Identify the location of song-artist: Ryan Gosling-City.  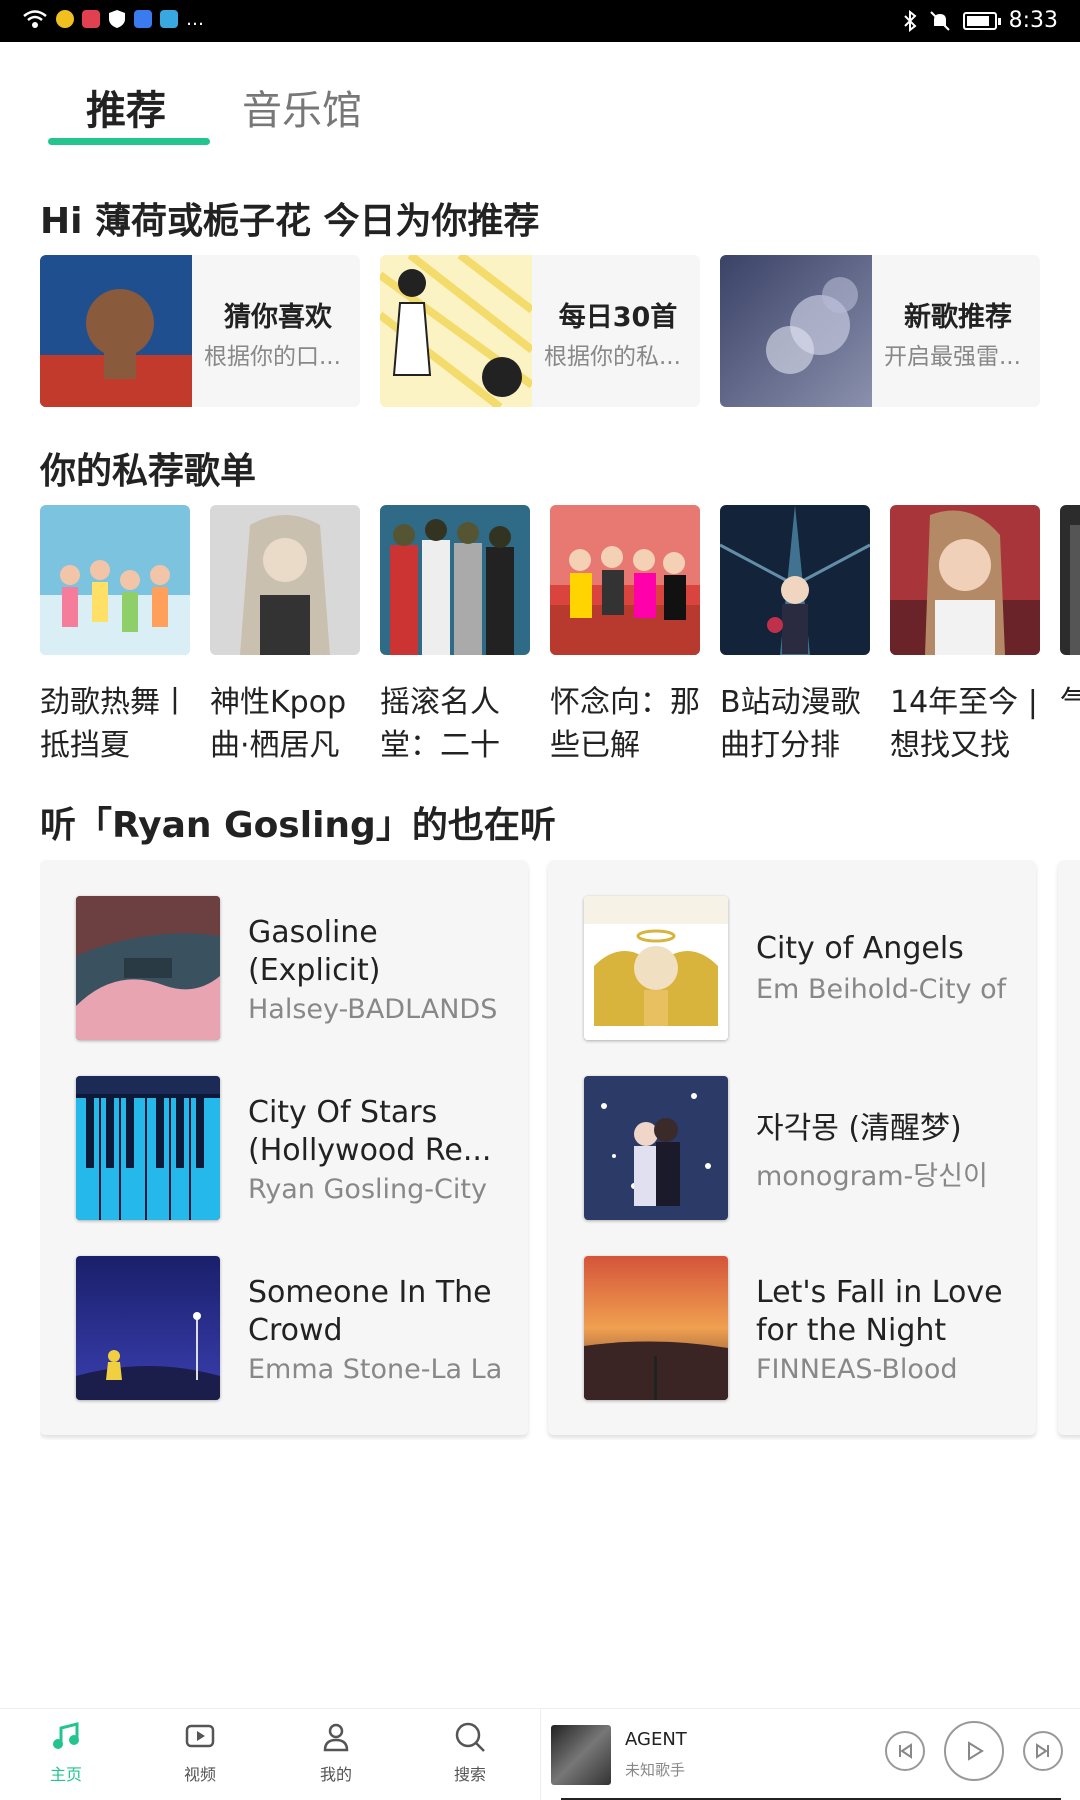
(367, 1189).